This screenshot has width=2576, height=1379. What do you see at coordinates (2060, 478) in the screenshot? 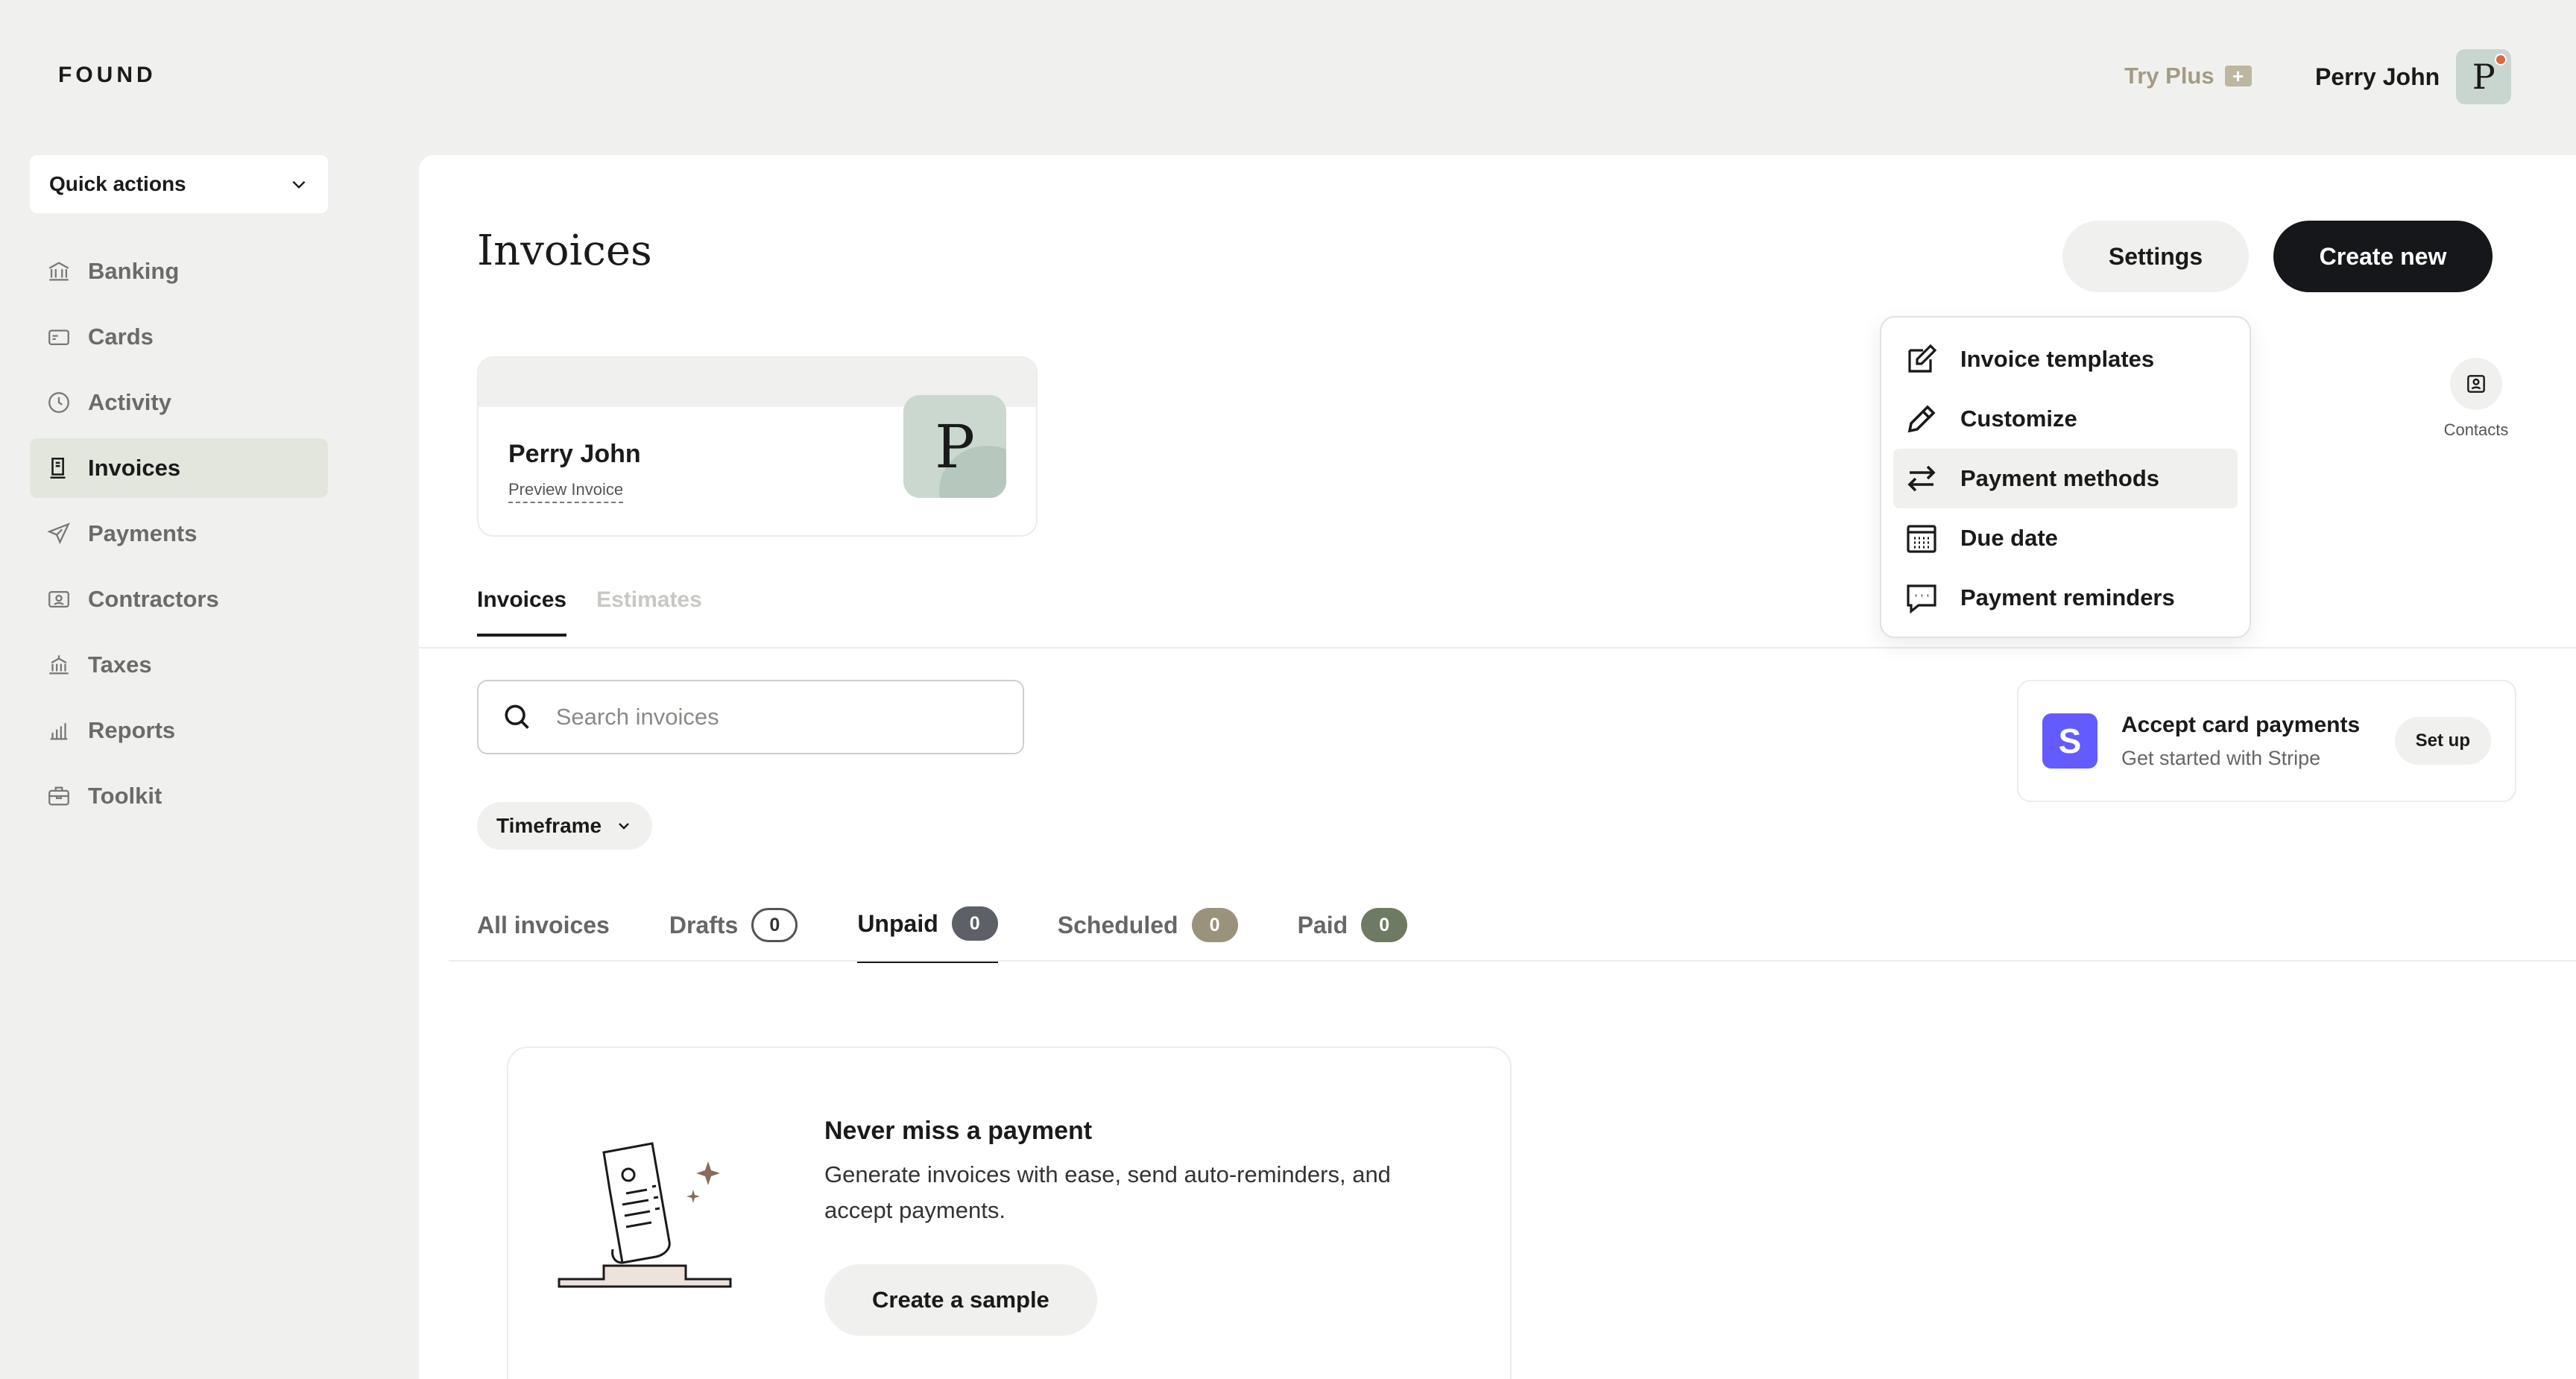
I see `menu-item-label: Payment methods` at bounding box center [2060, 478].